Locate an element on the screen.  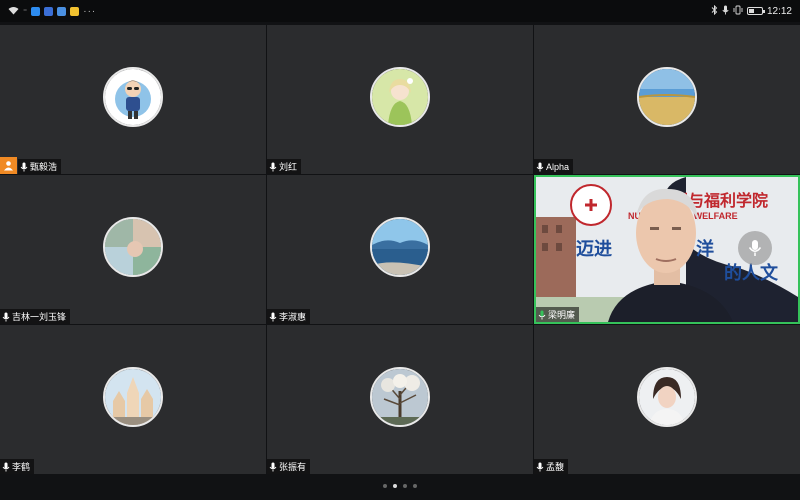
participant-tile: 吉林一刘玉锋 is located at coordinates (133, 249).